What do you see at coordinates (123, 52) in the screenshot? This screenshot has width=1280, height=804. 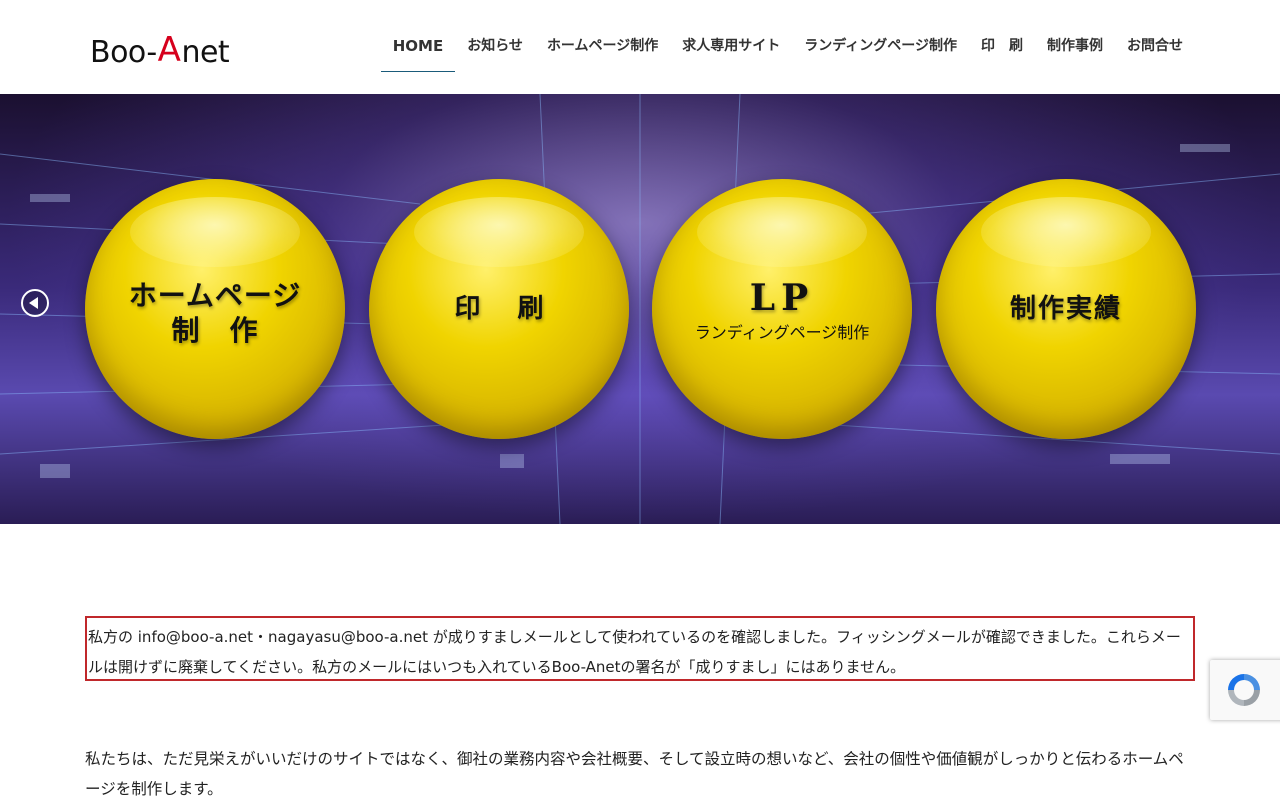 I see `logo-text-boo: Boo-` at bounding box center [123, 52].